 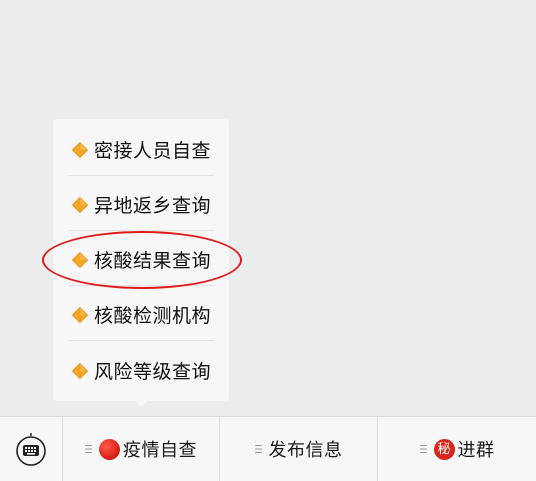 I want to click on menu-item-label: 核酸结果查询, so click(x=153, y=261).